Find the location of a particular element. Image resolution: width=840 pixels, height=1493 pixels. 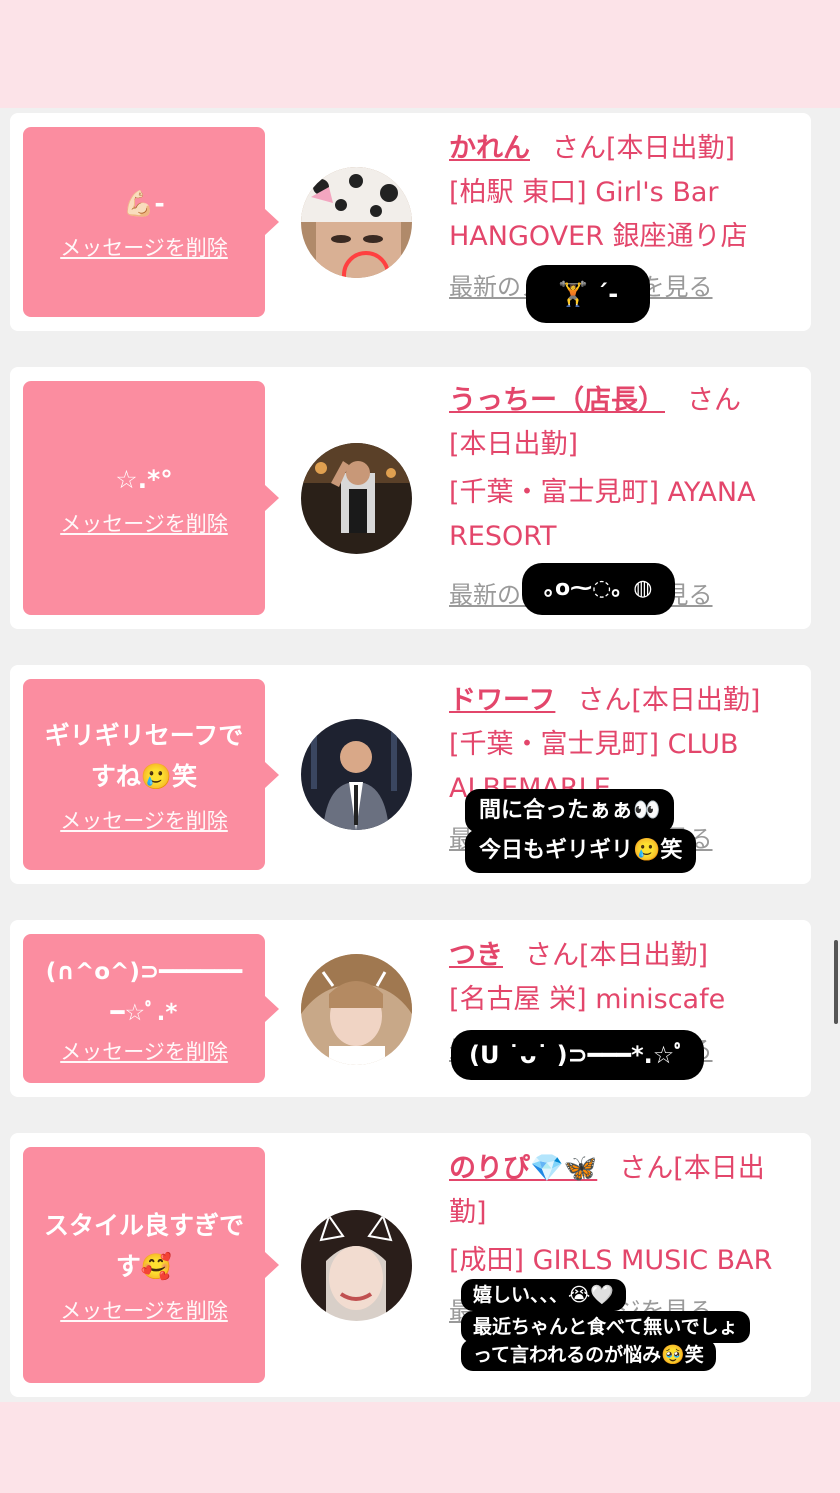

story-text-overlay: ｡o⁓◌。◍ is located at coordinates (598, 589).